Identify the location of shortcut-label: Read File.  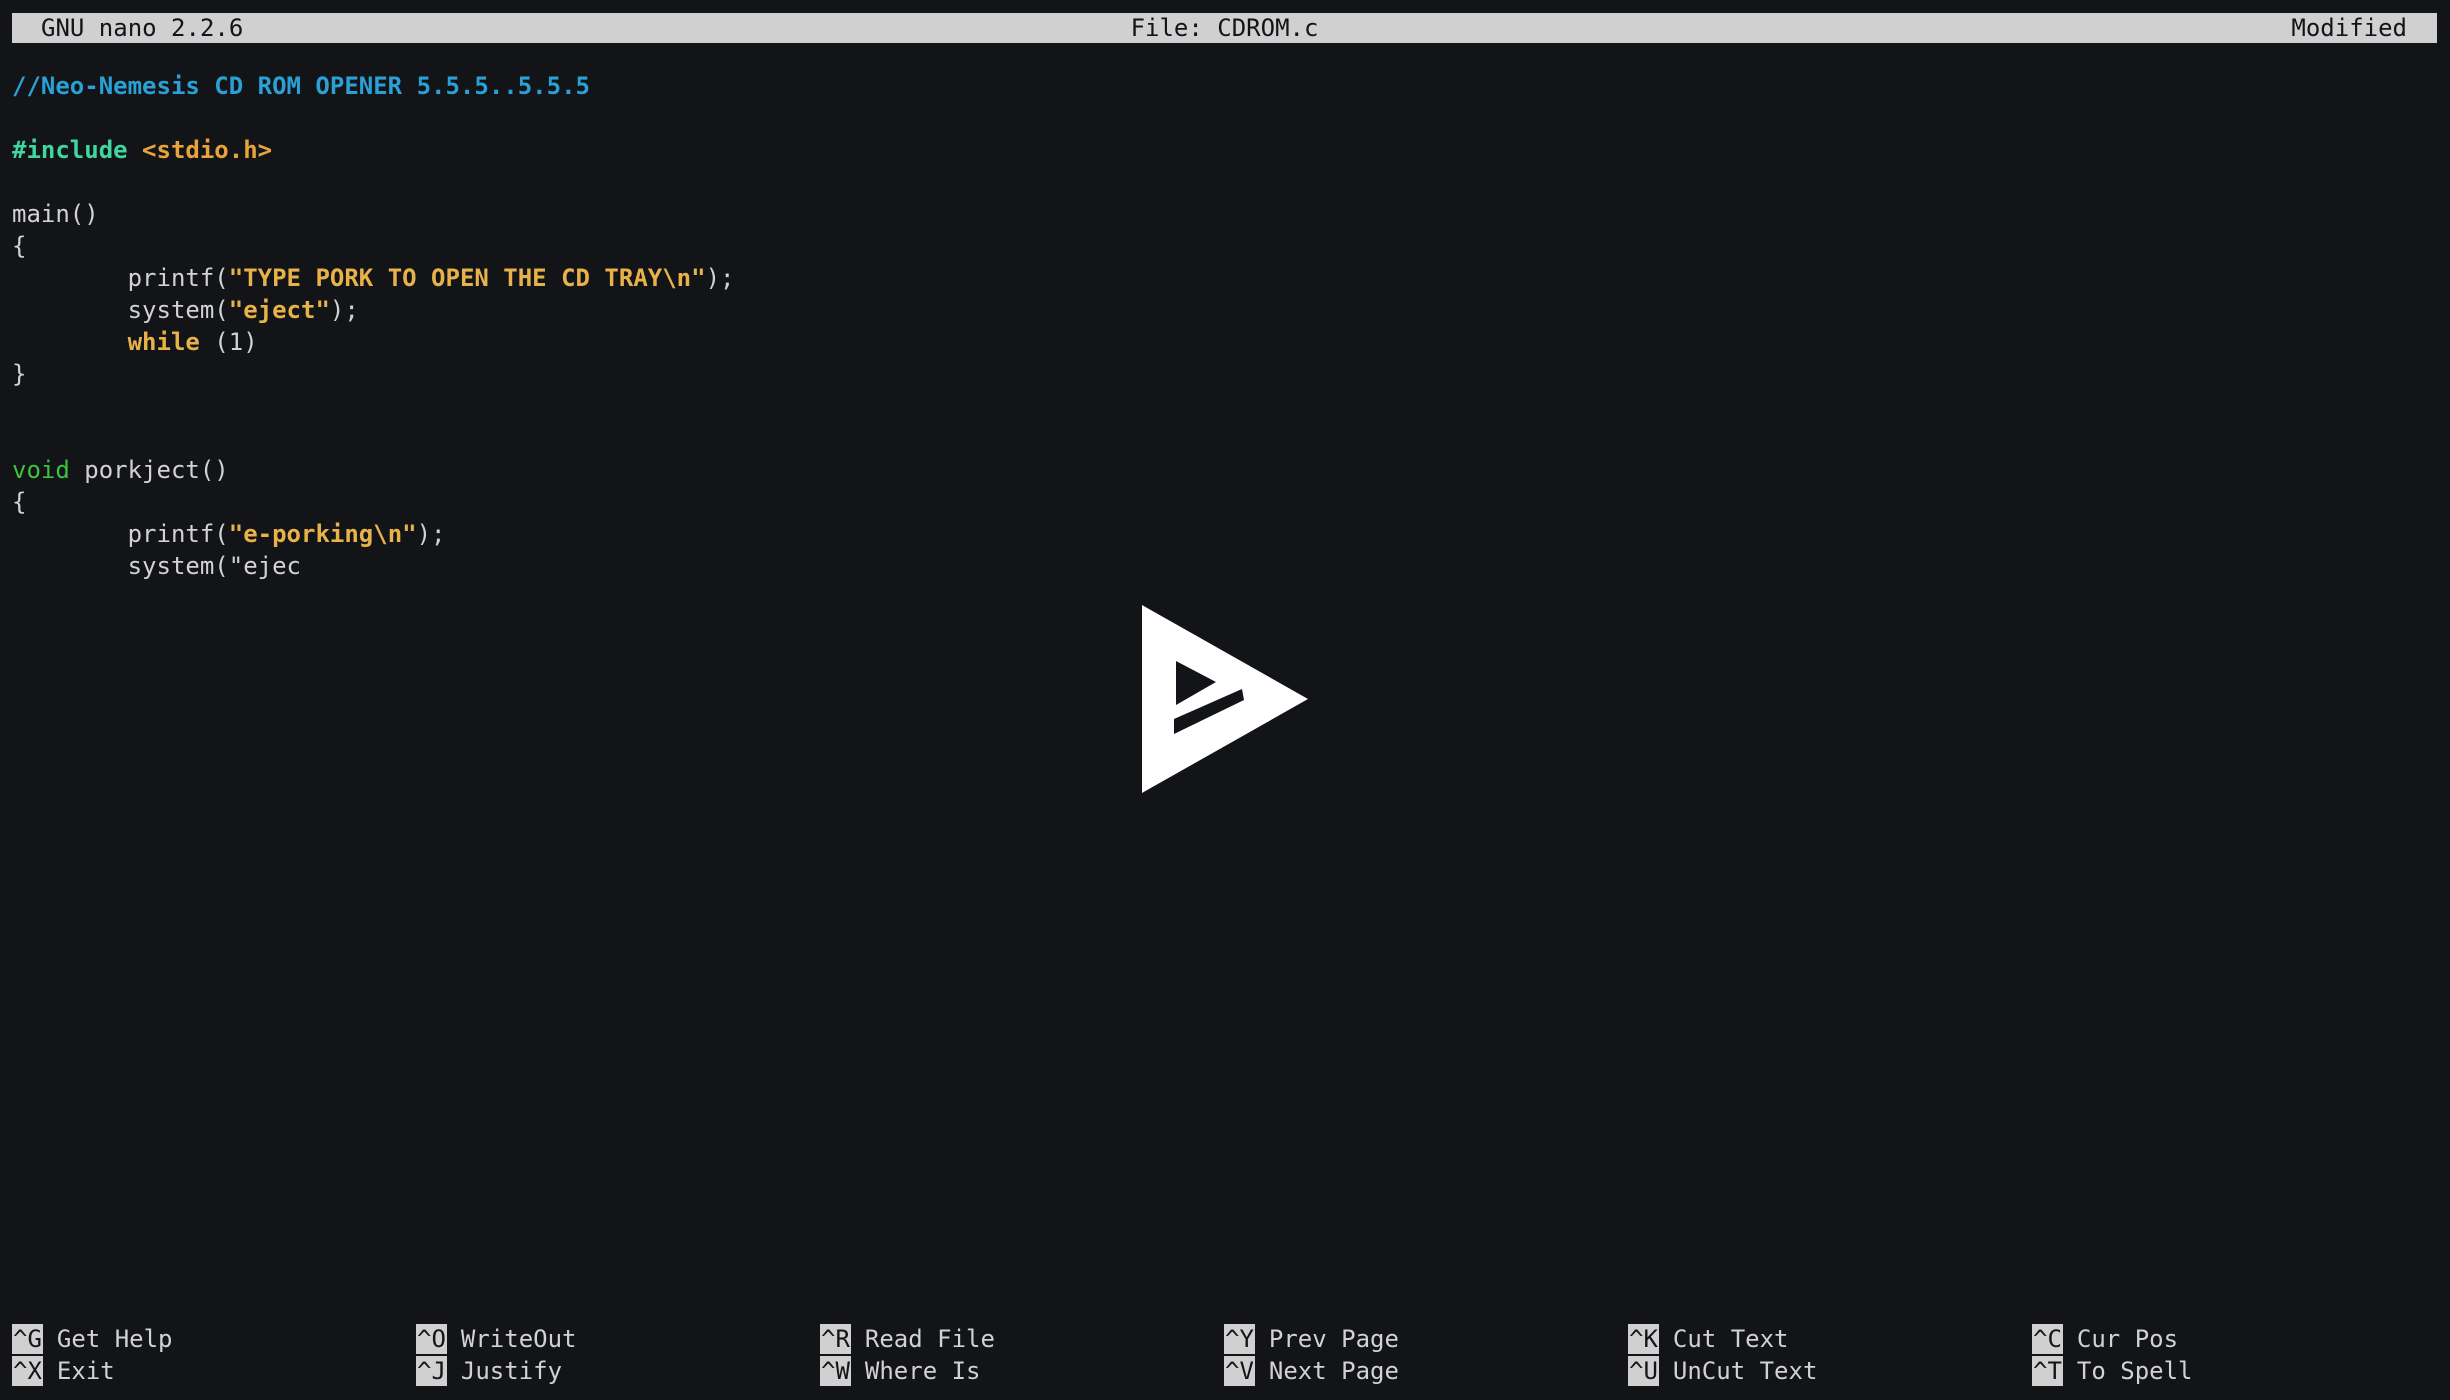
(929, 1339).